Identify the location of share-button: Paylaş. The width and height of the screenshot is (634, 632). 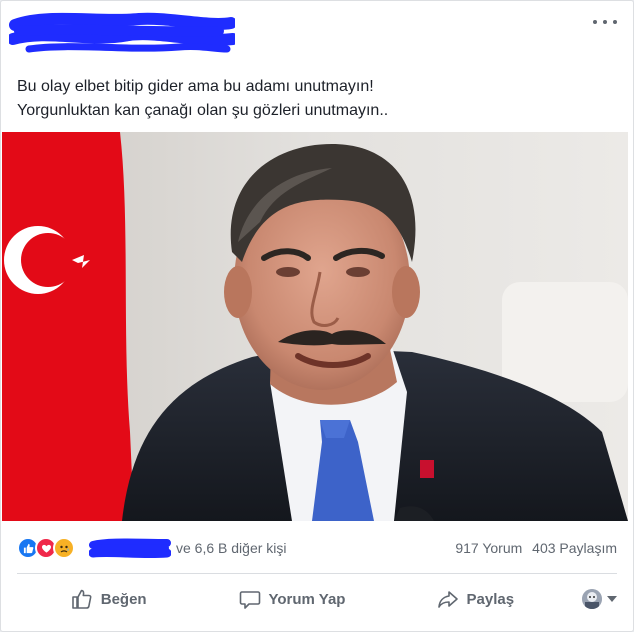
(475, 599).